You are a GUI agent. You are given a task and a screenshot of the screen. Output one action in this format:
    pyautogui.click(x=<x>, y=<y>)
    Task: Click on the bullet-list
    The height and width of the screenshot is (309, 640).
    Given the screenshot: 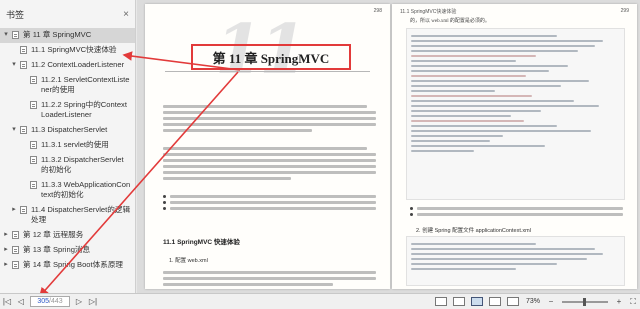 What is the action you would take?
    pyautogui.click(x=269, y=202)
    